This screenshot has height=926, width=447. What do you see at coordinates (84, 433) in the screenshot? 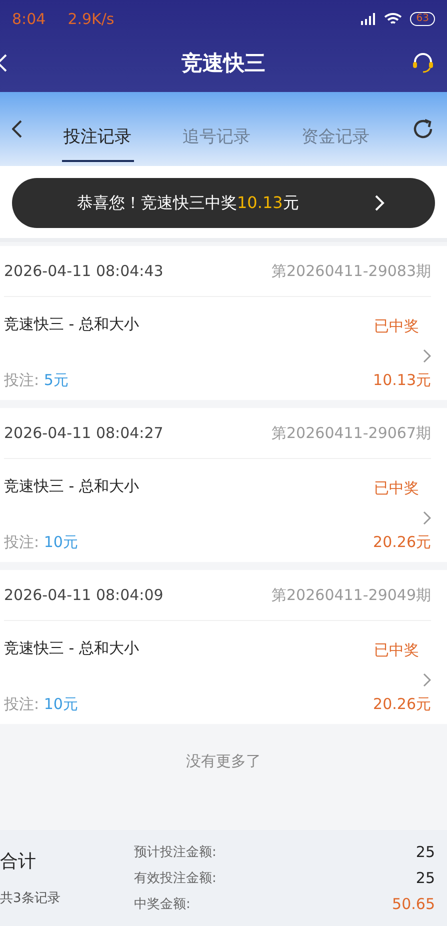
I see `record-datetime: 2026-04-11 08:04:27` at bounding box center [84, 433].